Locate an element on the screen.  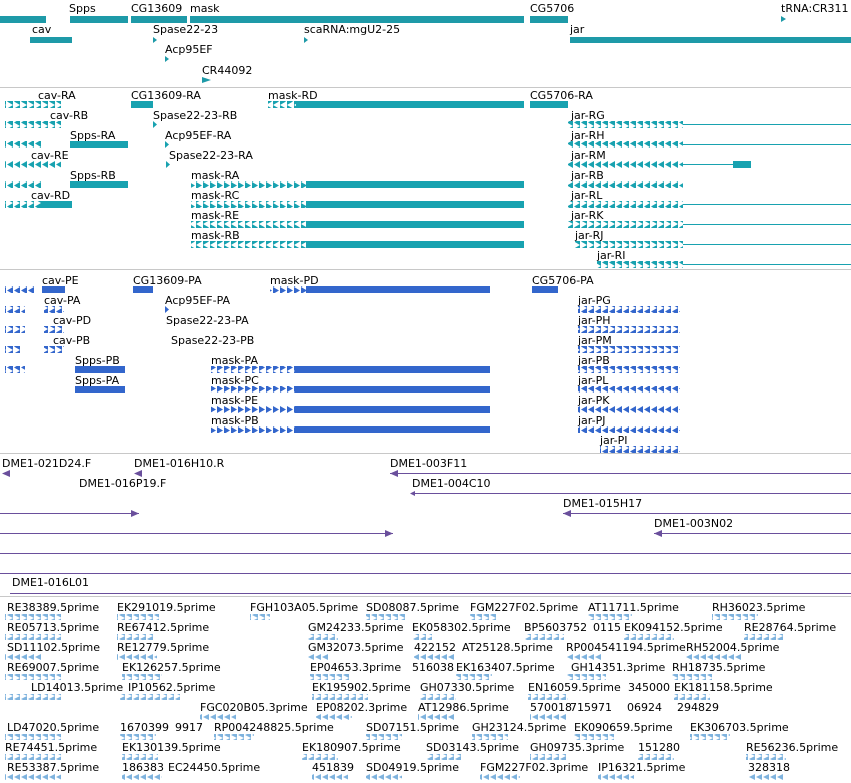
est-label: RE69007.5prime is located at coordinates (53, 667).